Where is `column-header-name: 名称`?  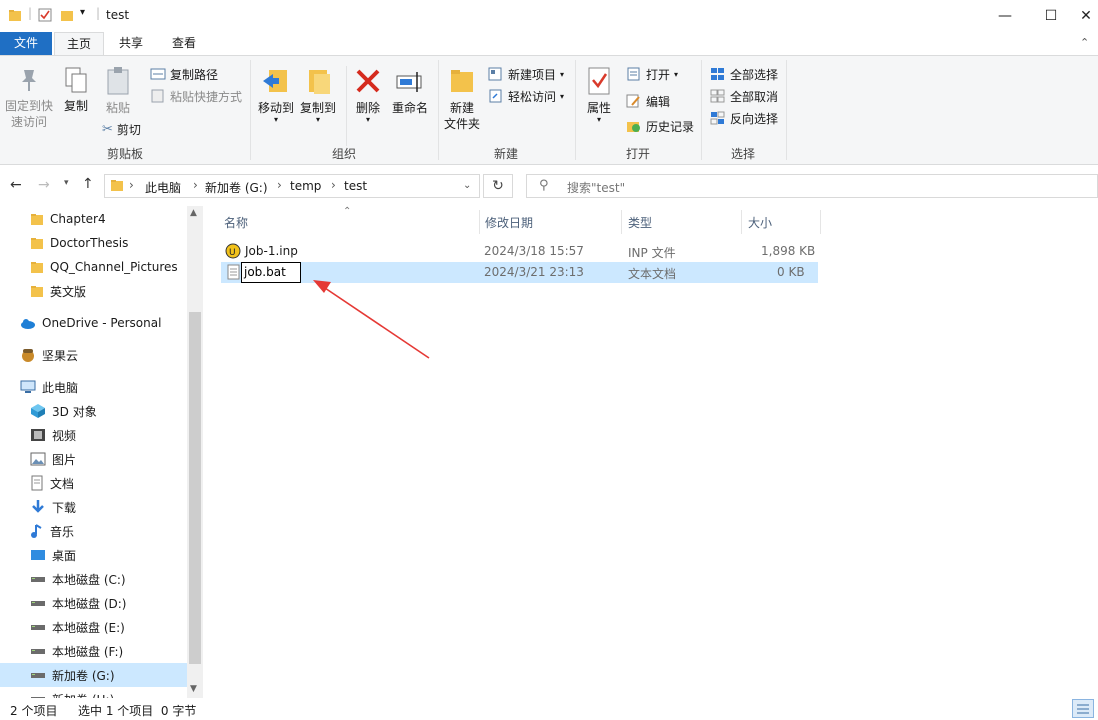 column-header-name: 名称 is located at coordinates (236, 222).